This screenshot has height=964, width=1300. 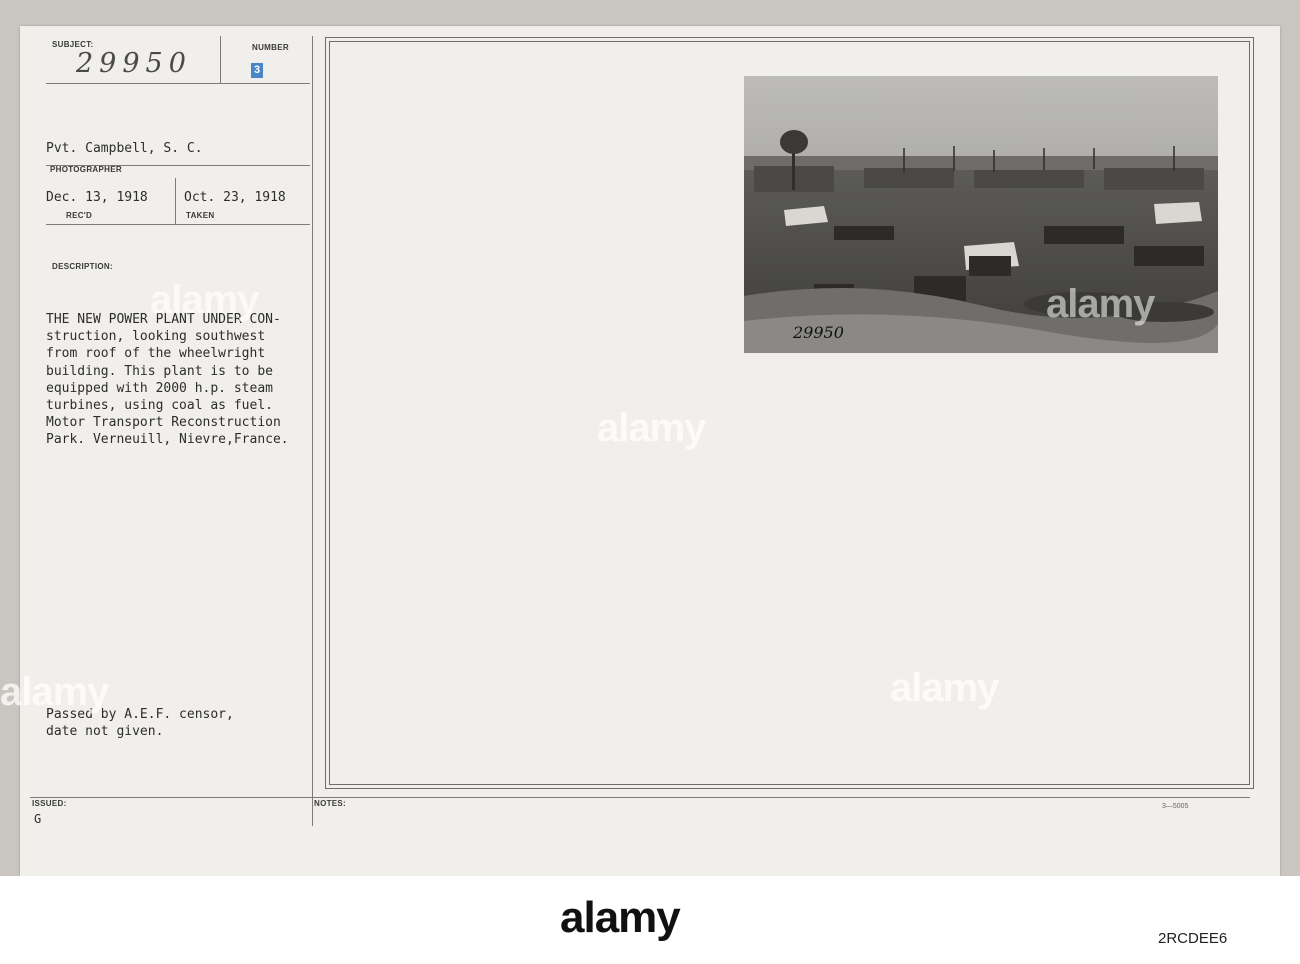 I want to click on taken-date: Oct. 23, 1918, so click(x=235, y=197).